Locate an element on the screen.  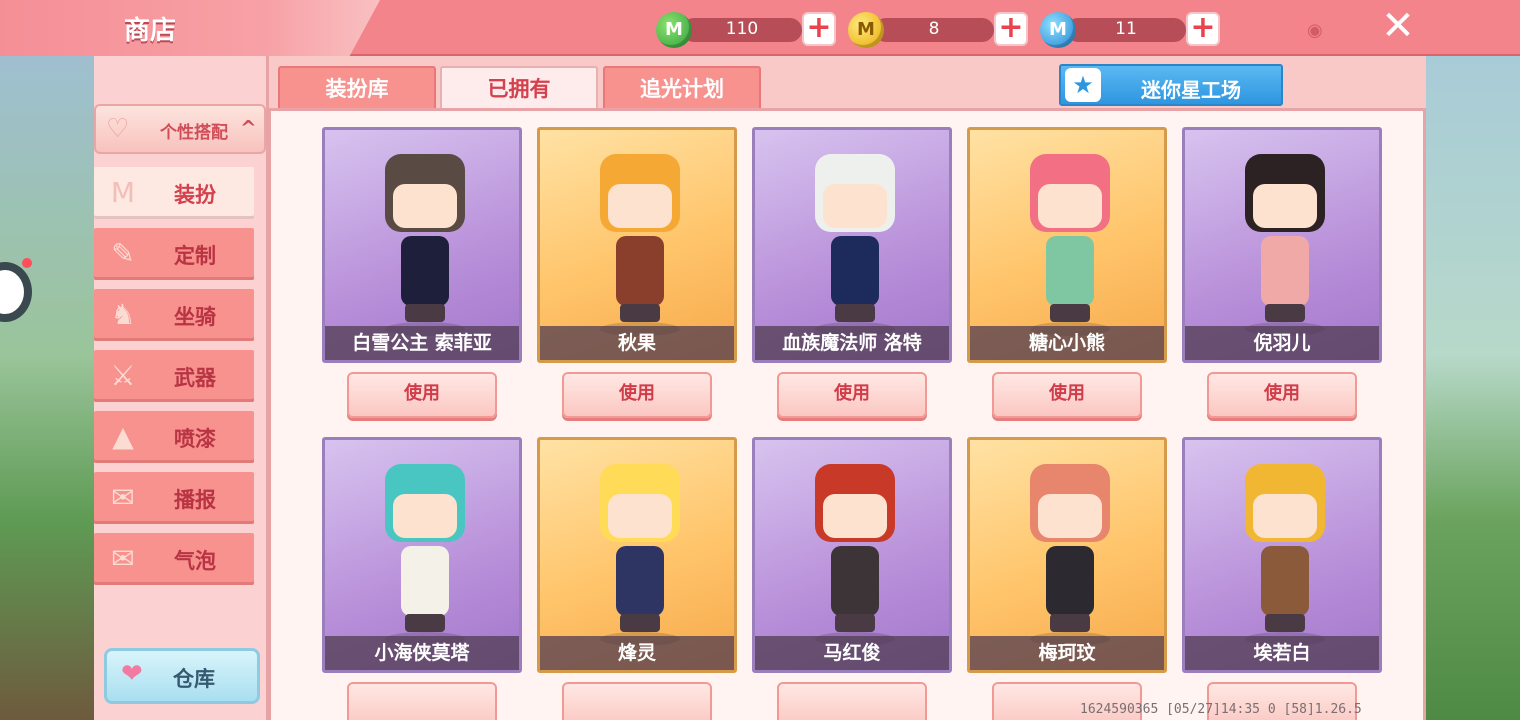
costume-name: 埃若白 is located at coordinates (1282, 653).